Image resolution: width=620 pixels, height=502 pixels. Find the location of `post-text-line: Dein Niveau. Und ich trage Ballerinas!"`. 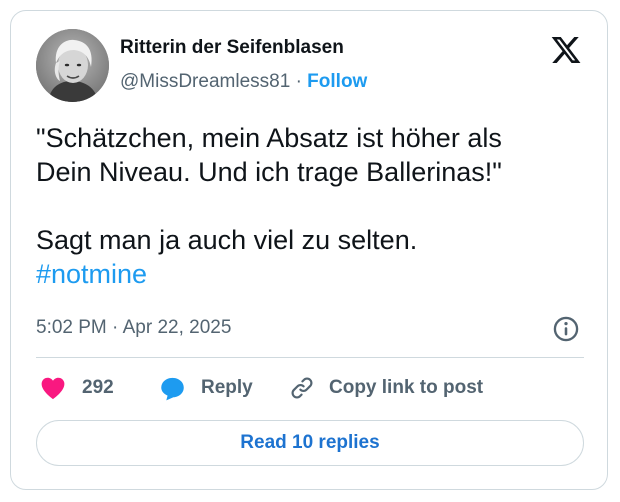

post-text-line: Dein Niveau. Und ich trage Ballerinas!" is located at coordinates (269, 172).